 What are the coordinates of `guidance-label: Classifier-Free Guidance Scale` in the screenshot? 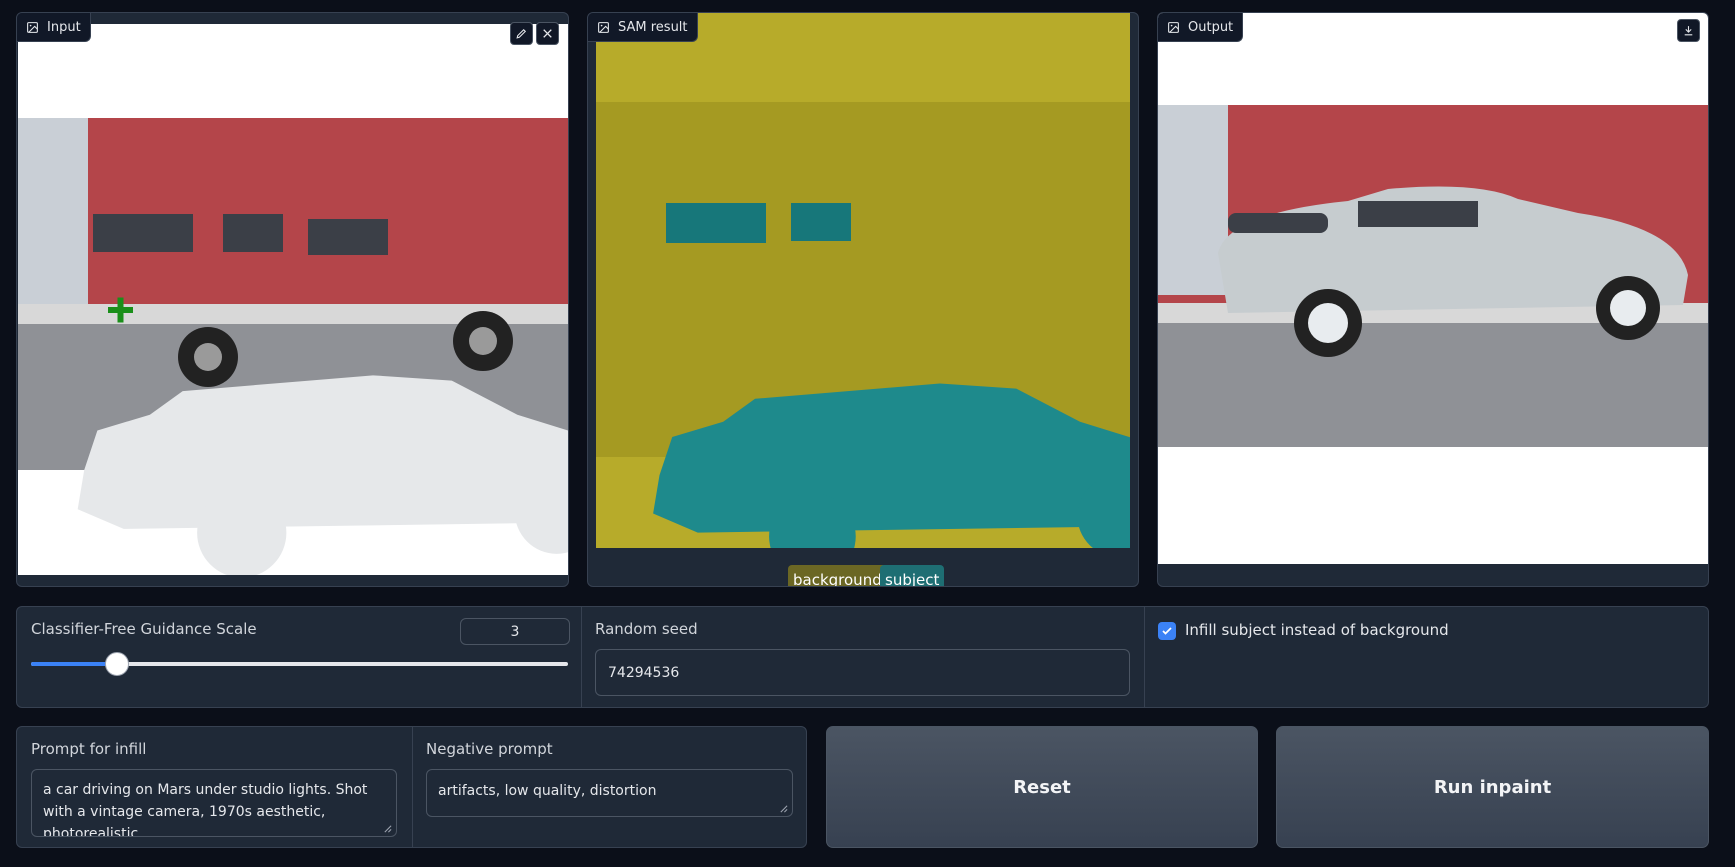 It's located at (144, 629).